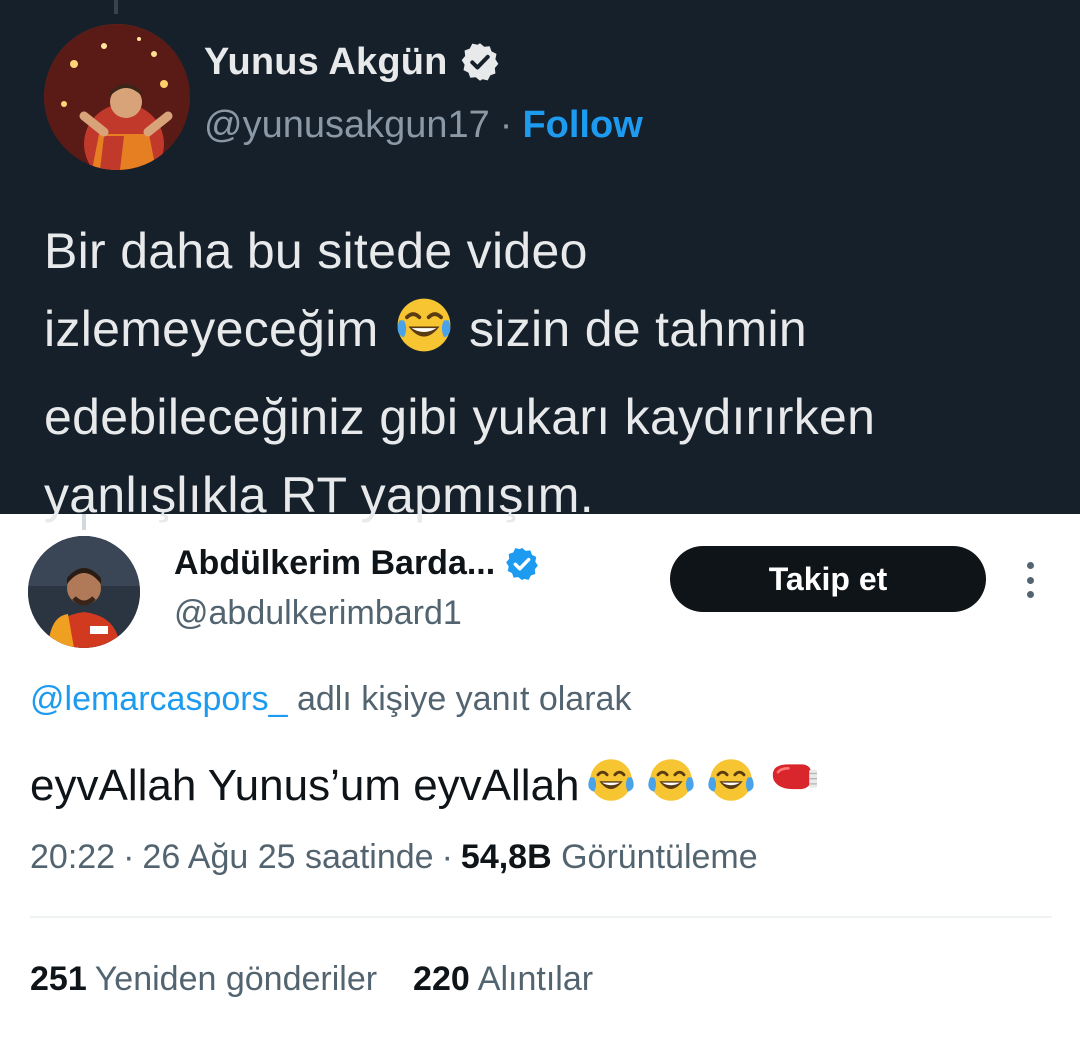  I want to click on boxing-glove-icon, so click(791, 785).